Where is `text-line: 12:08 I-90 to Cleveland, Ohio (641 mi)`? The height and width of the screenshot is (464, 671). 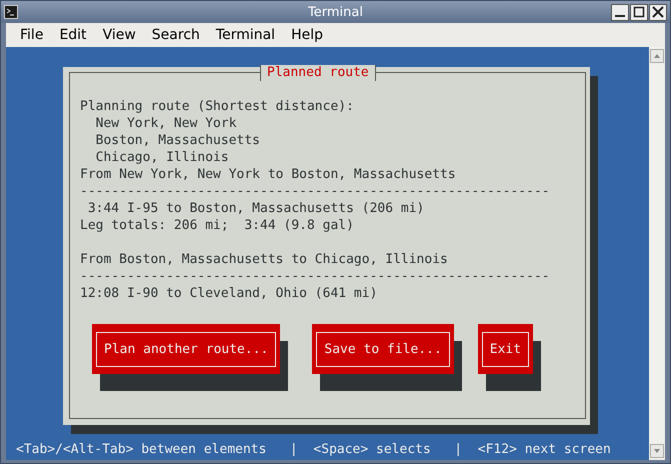 text-line: 12:08 I-90 to Cleveland, Ohio (641 mi) is located at coordinates (229, 293).